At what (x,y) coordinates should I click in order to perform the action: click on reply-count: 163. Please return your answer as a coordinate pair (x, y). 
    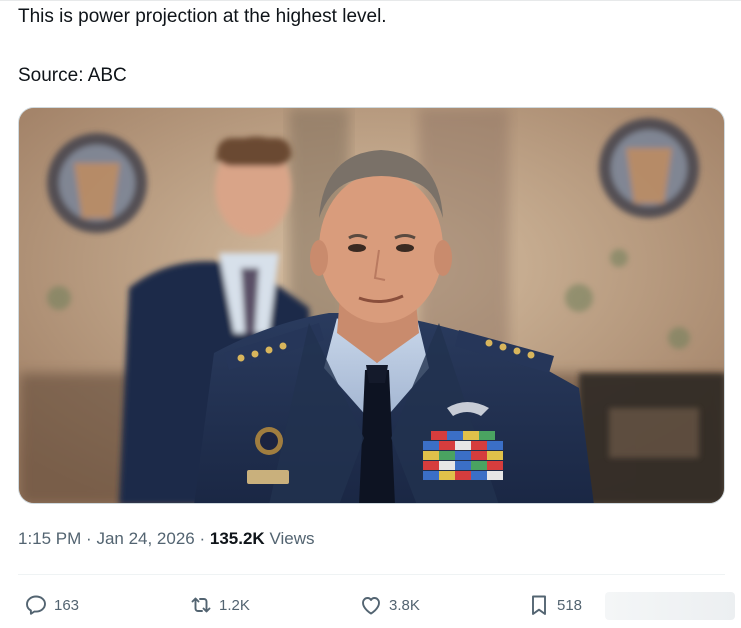
    Looking at the image, I should click on (67, 605).